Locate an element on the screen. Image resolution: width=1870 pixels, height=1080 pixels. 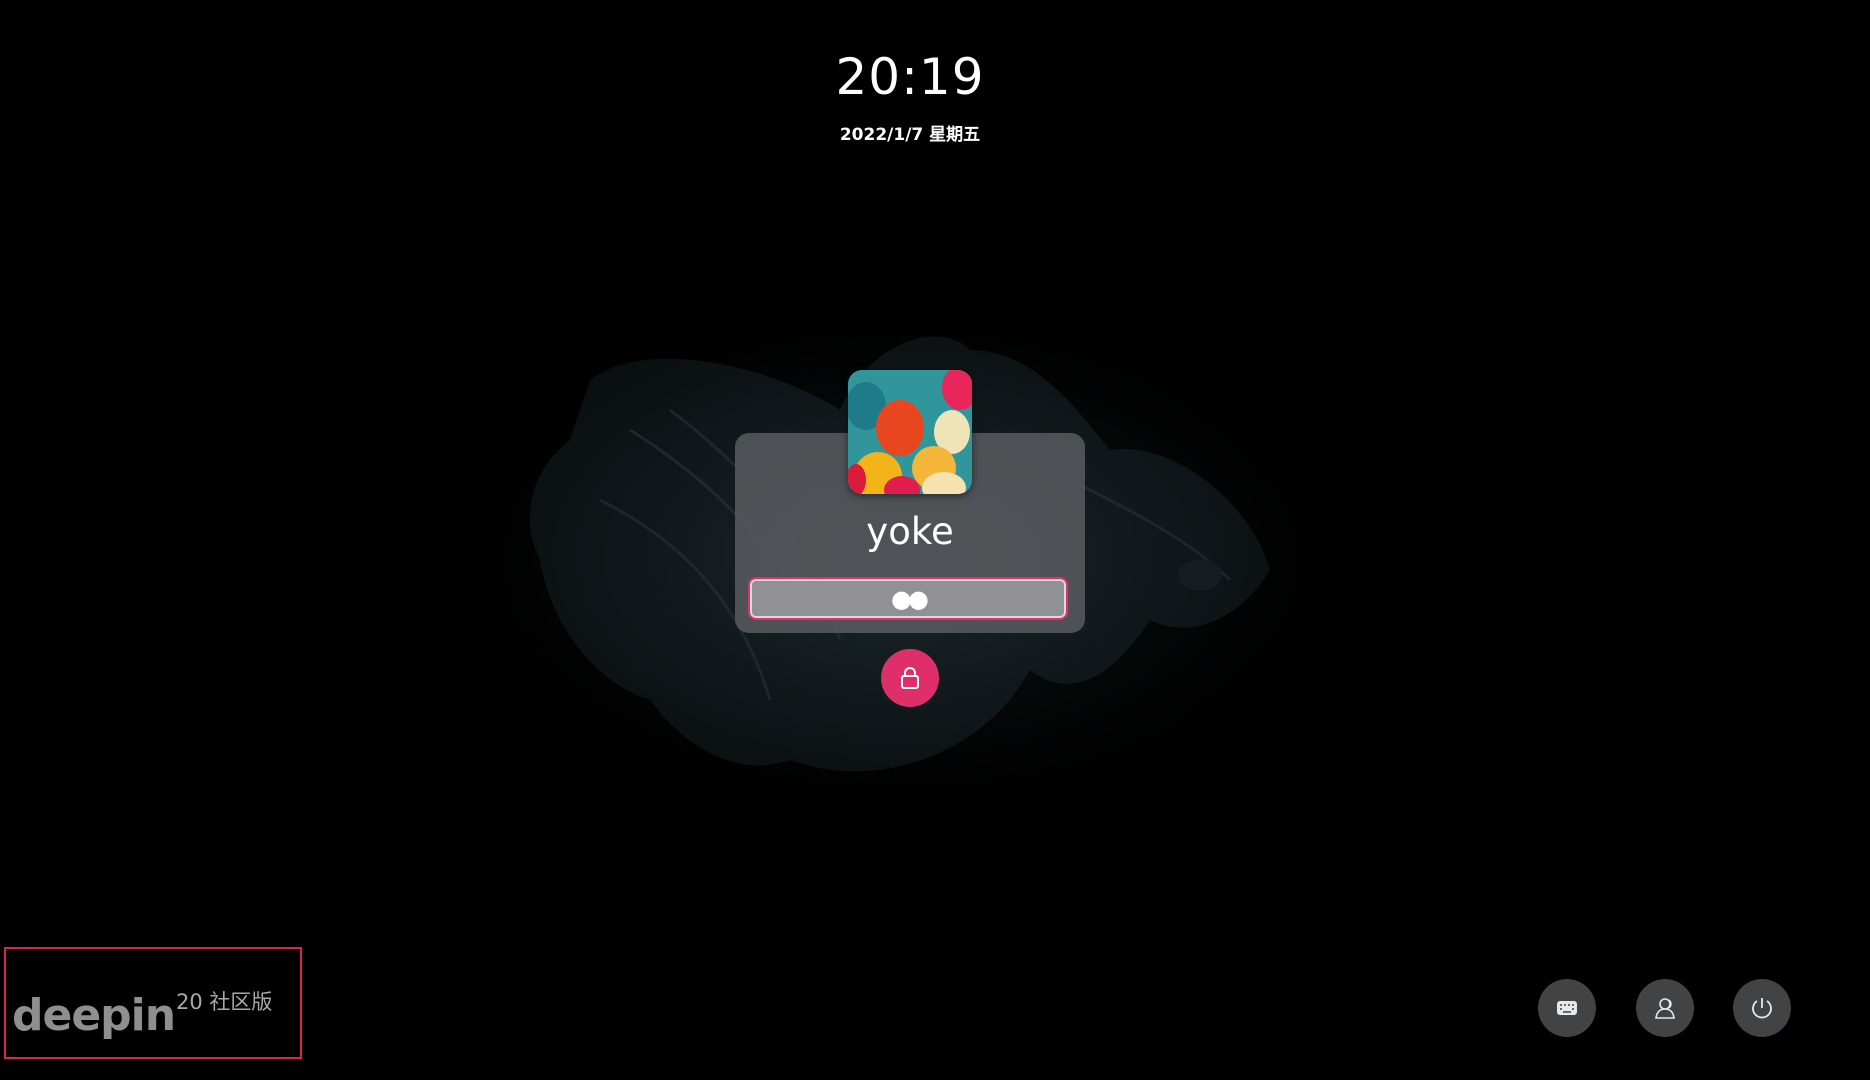
unlock-button is located at coordinates (910, 678).